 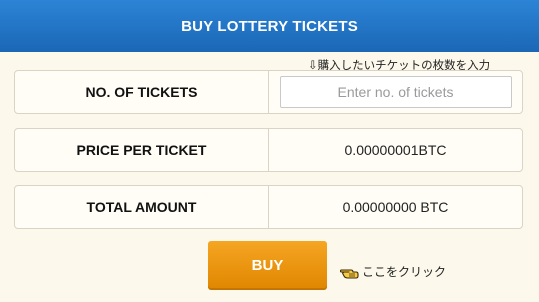 I want to click on tickets-value-cell, so click(x=395, y=92).